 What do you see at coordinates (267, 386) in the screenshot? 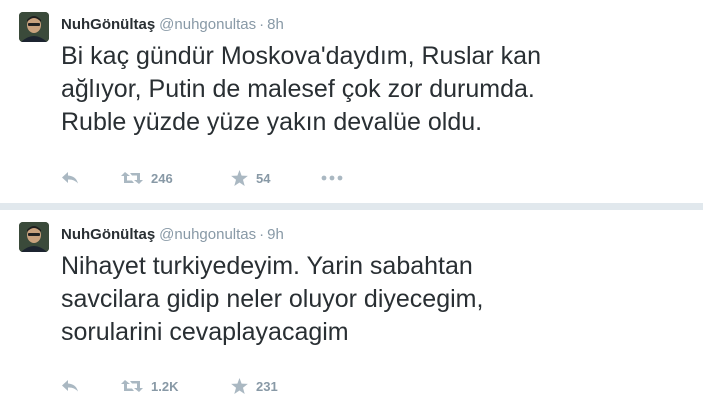
I see `favorite-count: 231` at bounding box center [267, 386].